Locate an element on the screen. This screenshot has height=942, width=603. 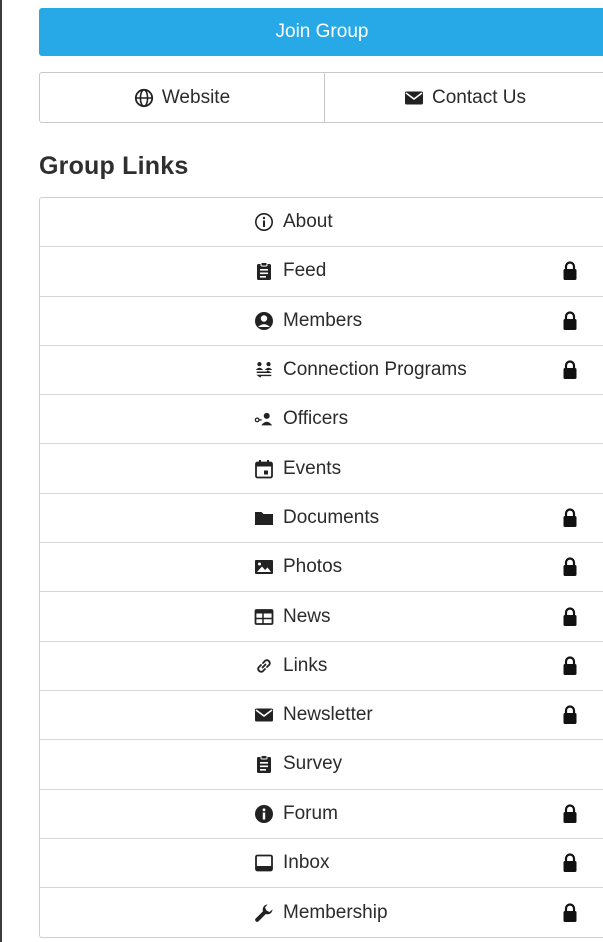
group-link-label: News is located at coordinates (307, 616).